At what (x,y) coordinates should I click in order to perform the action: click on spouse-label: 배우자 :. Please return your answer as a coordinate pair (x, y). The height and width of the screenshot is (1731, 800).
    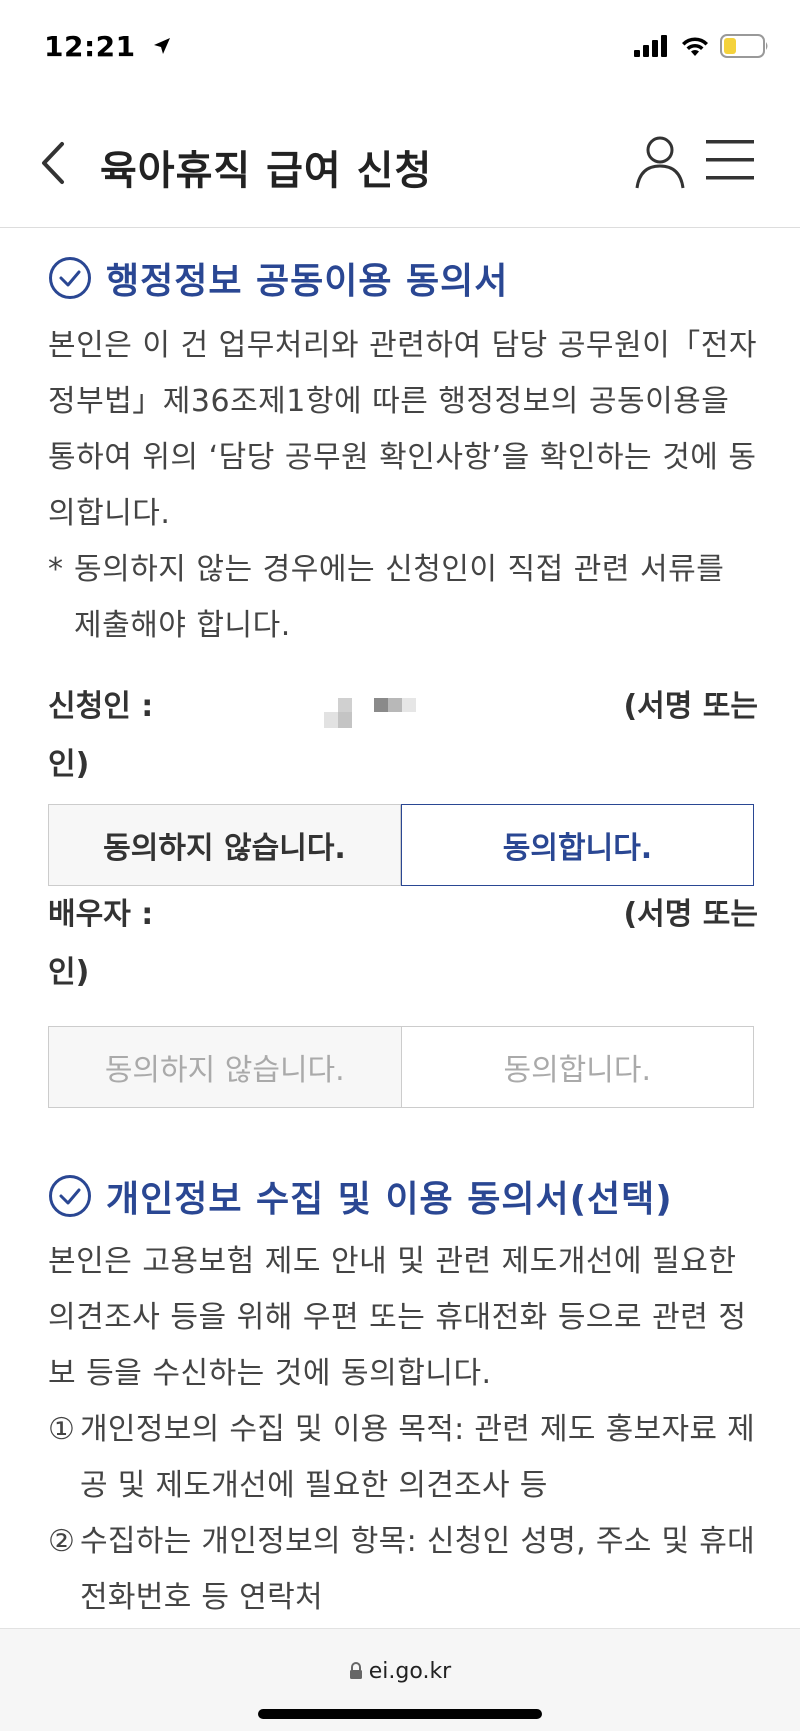
    Looking at the image, I should click on (101, 914).